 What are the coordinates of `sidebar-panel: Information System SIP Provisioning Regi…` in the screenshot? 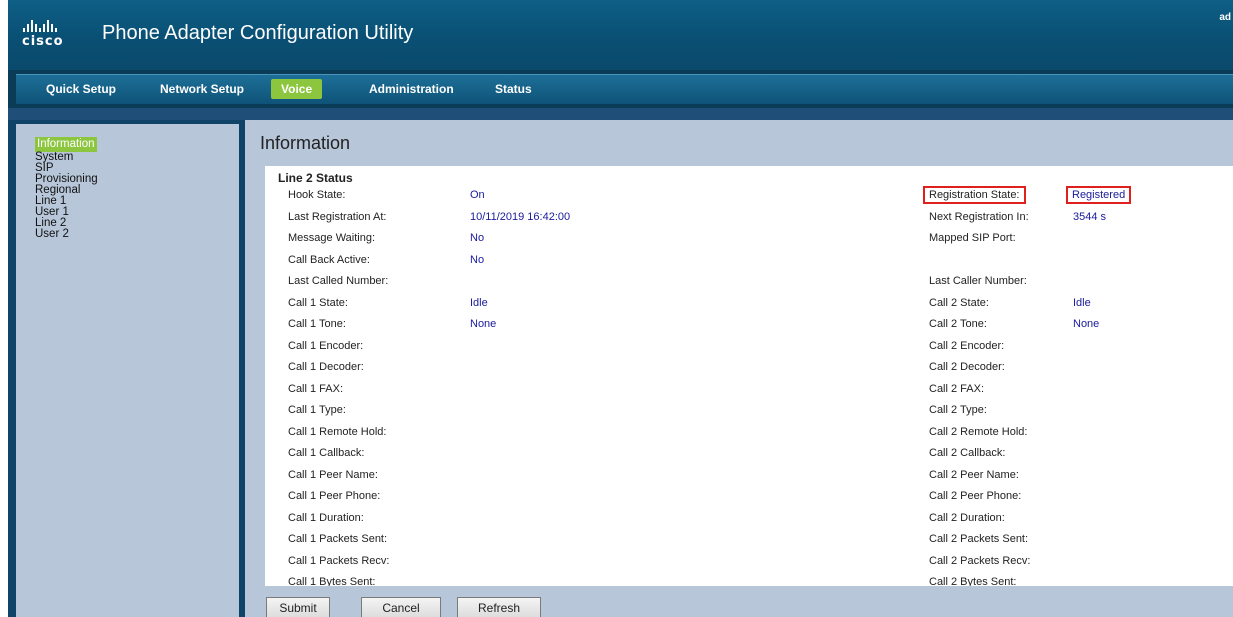 It's located at (127, 370).